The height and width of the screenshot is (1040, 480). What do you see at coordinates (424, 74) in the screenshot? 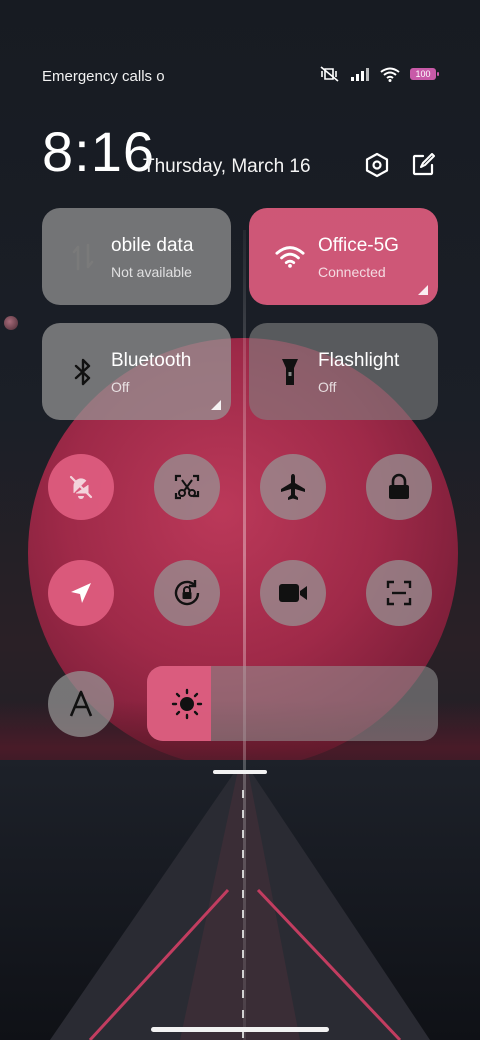
I see `battery-icon: 100` at bounding box center [424, 74].